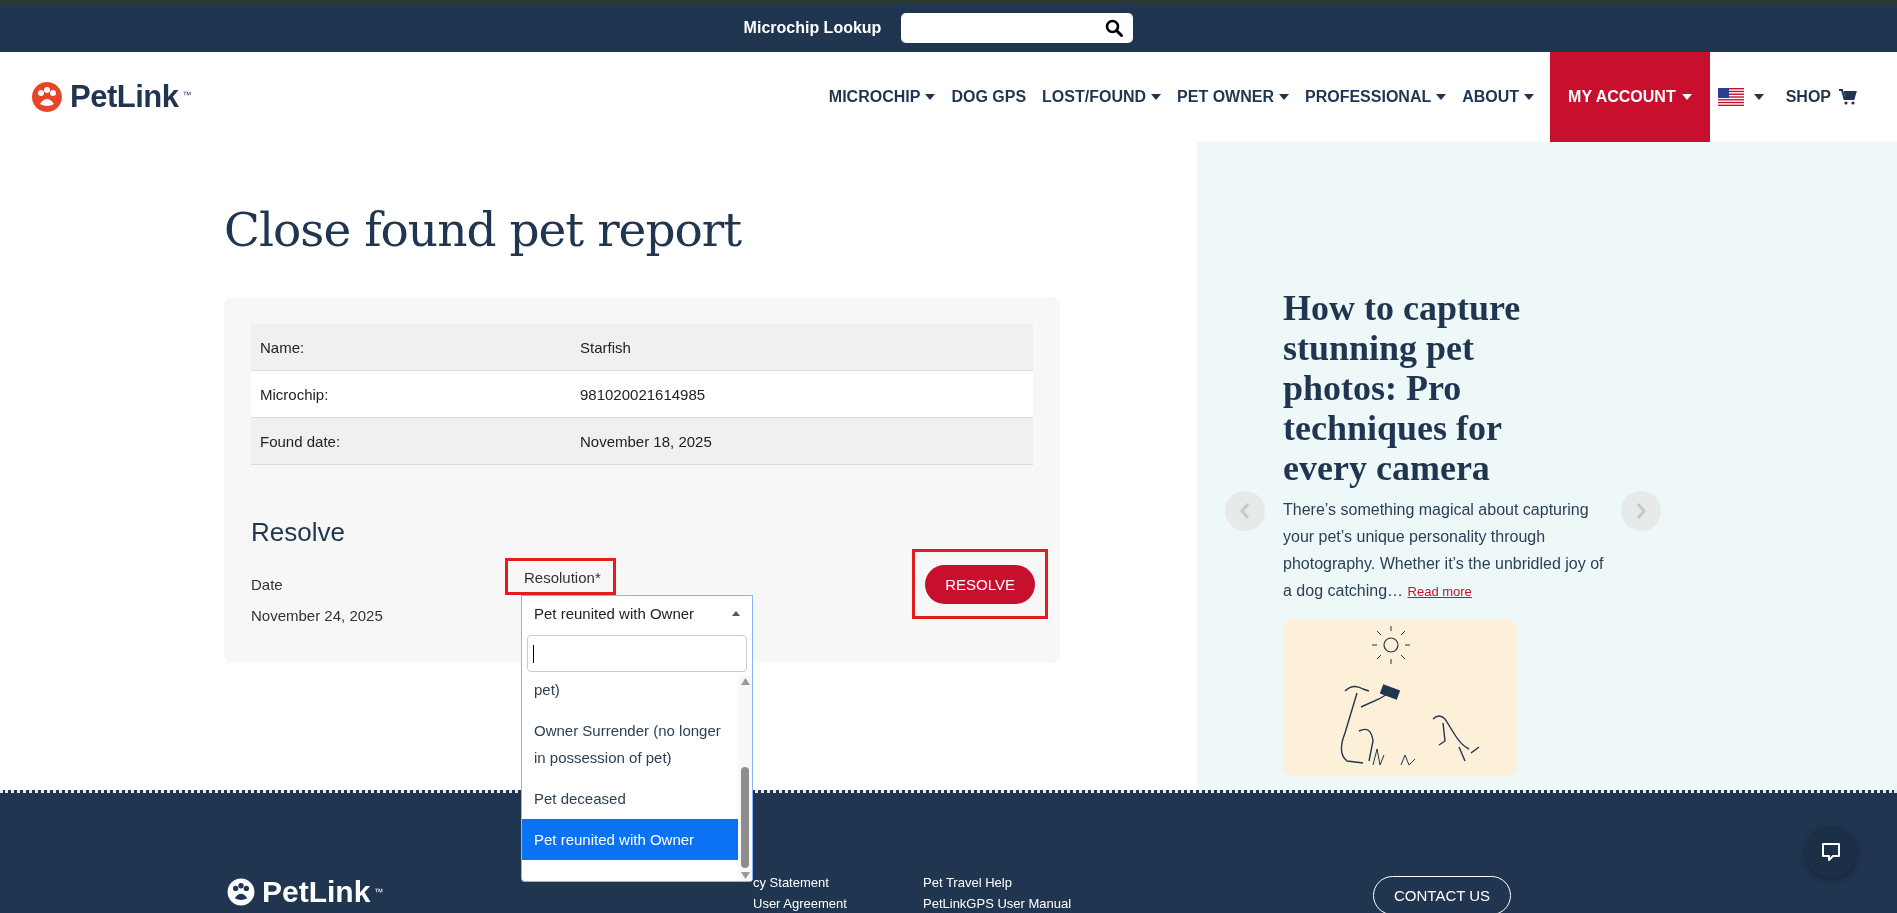 The height and width of the screenshot is (913, 1897). Describe the element at coordinates (483, 229) in the screenshot. I see `page-title: Close found pet report` at that location.